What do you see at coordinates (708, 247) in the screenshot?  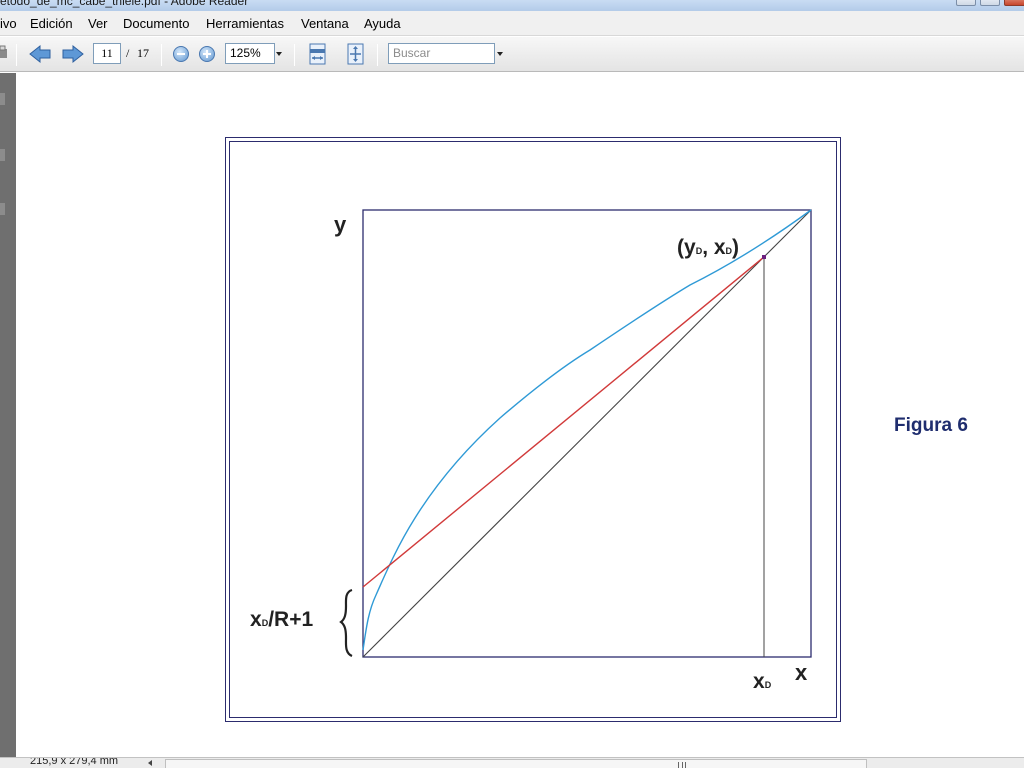 I see `distillate-point-label: (yD, xD)` at bounding box center [708, 247].